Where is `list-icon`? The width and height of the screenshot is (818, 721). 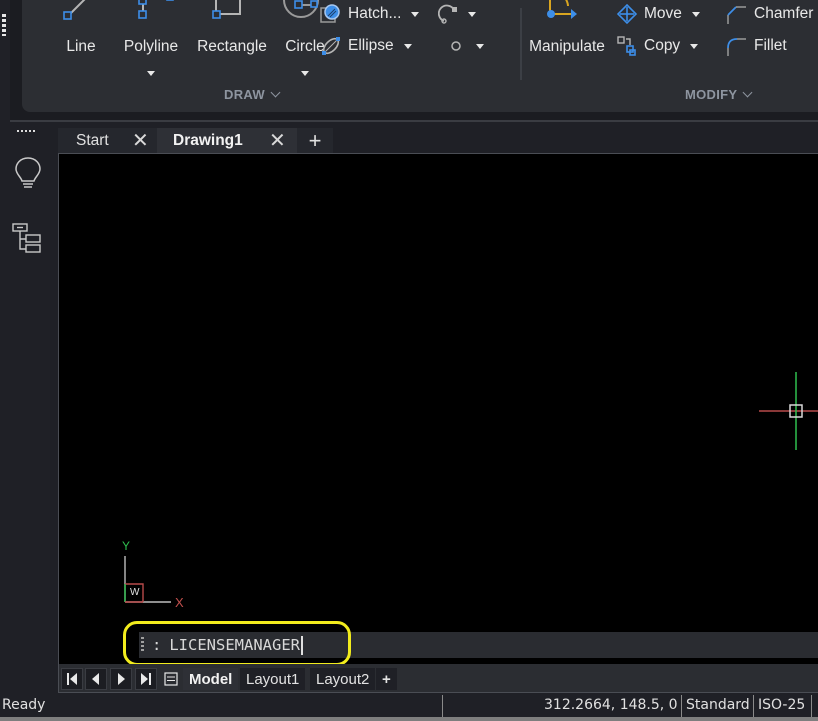
list-icon is located at coordinates (171, 679).